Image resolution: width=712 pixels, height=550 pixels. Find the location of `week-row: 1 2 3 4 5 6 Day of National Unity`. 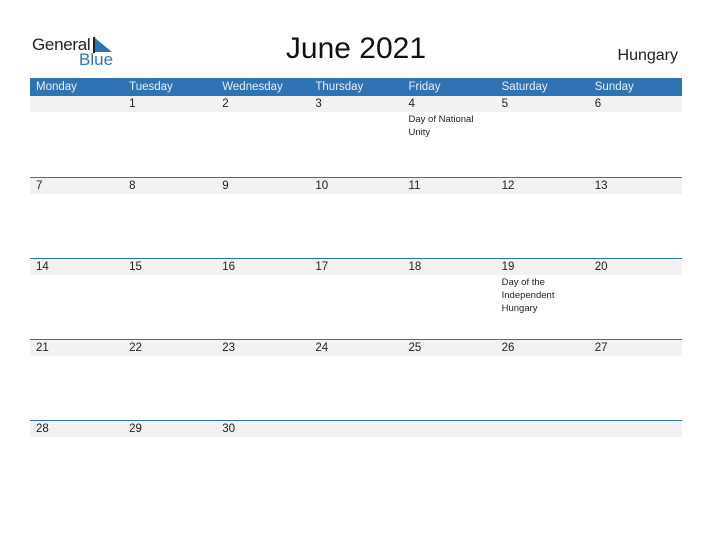

week-row: 1 2 3 4 5 6 Day of National Unity is located at coordinates (356, 117).